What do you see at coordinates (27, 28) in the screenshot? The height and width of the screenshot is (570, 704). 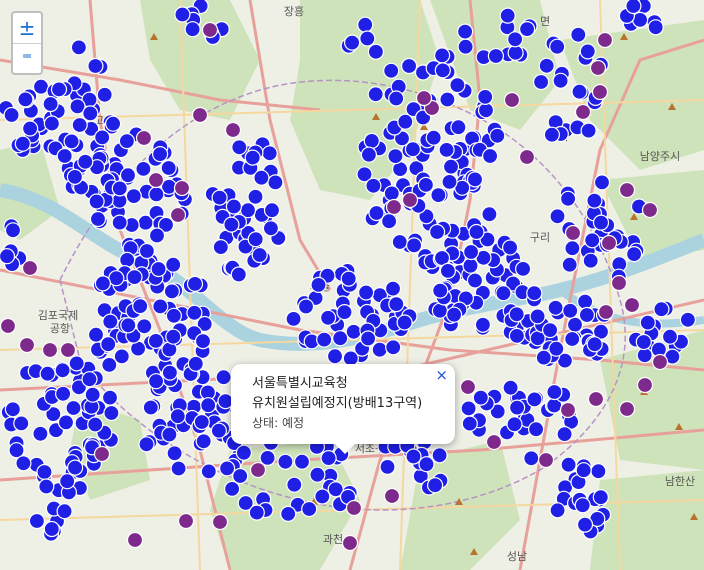 I see `zoom-in-button: ±` at bounding box center [27, 28].